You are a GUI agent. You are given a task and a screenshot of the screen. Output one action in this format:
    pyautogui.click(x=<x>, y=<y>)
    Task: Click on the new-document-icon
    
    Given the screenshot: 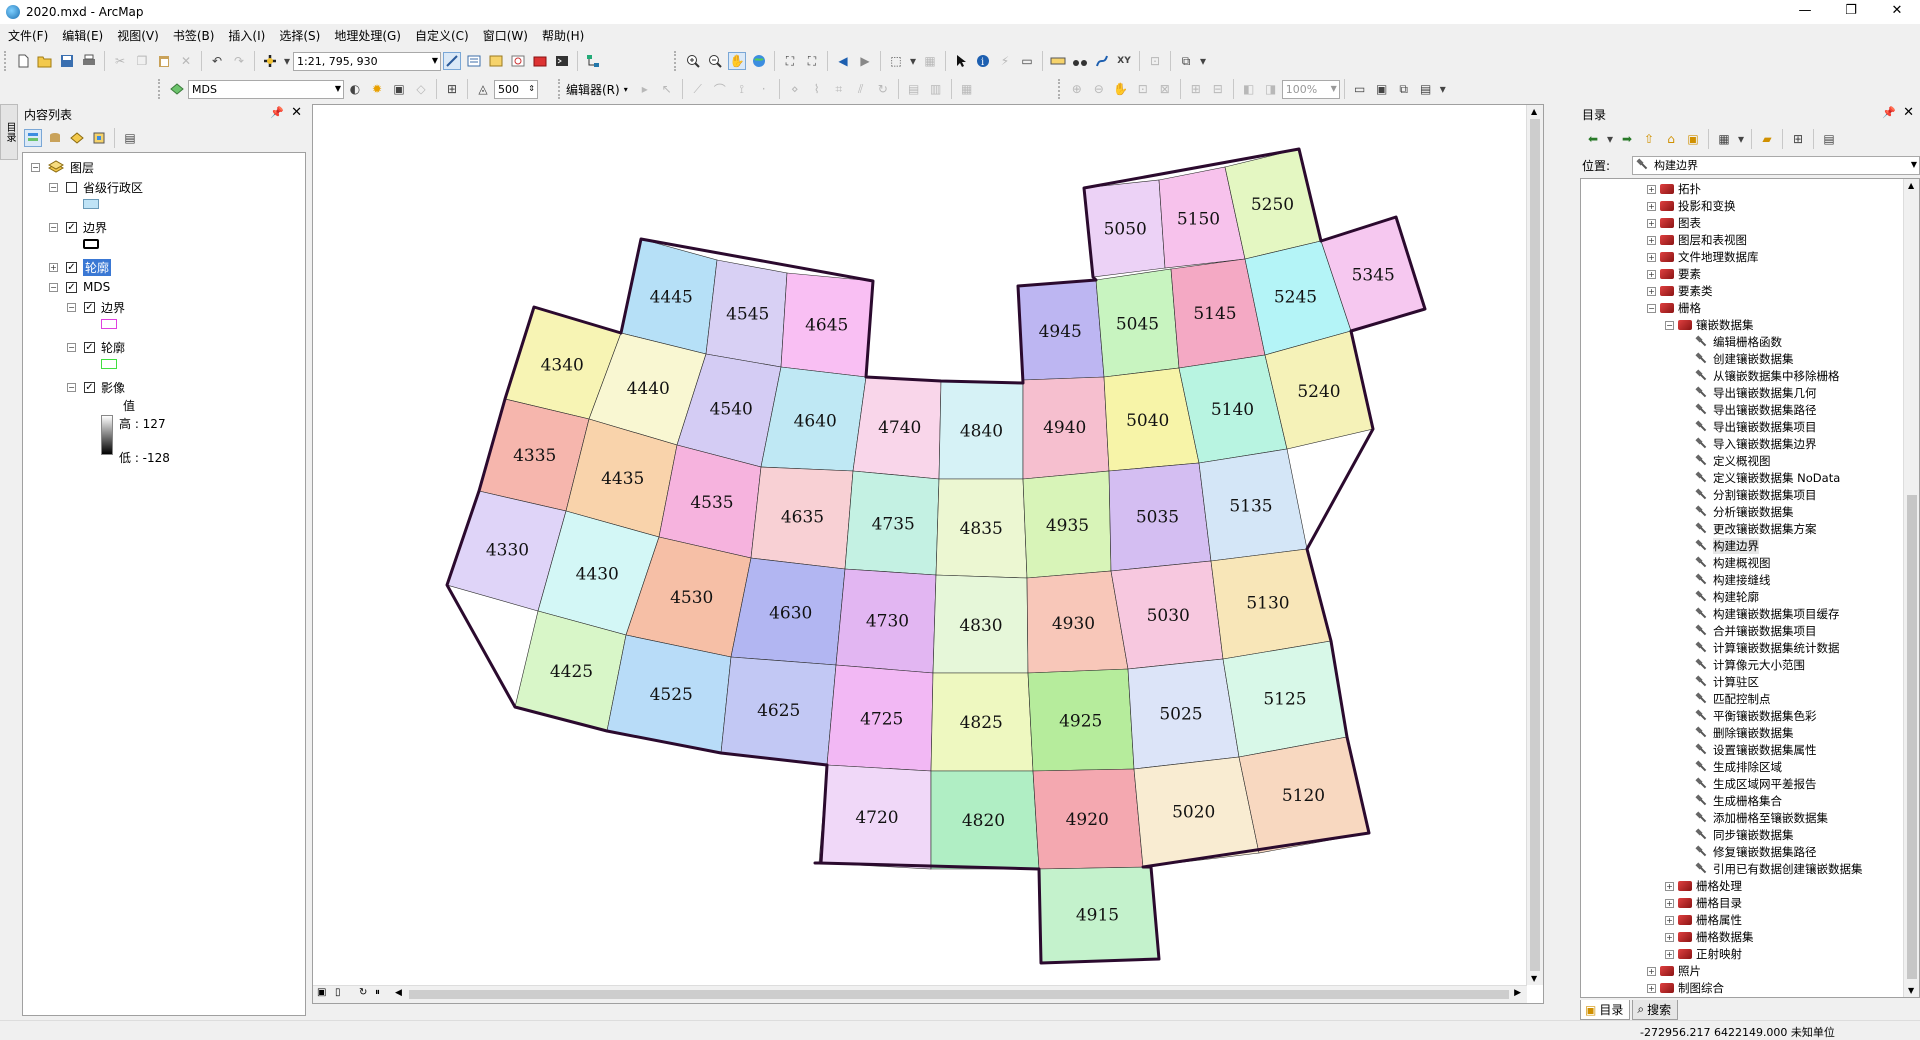 What is the action you would take?
    pyautogui.click(x=23, y=61)
    